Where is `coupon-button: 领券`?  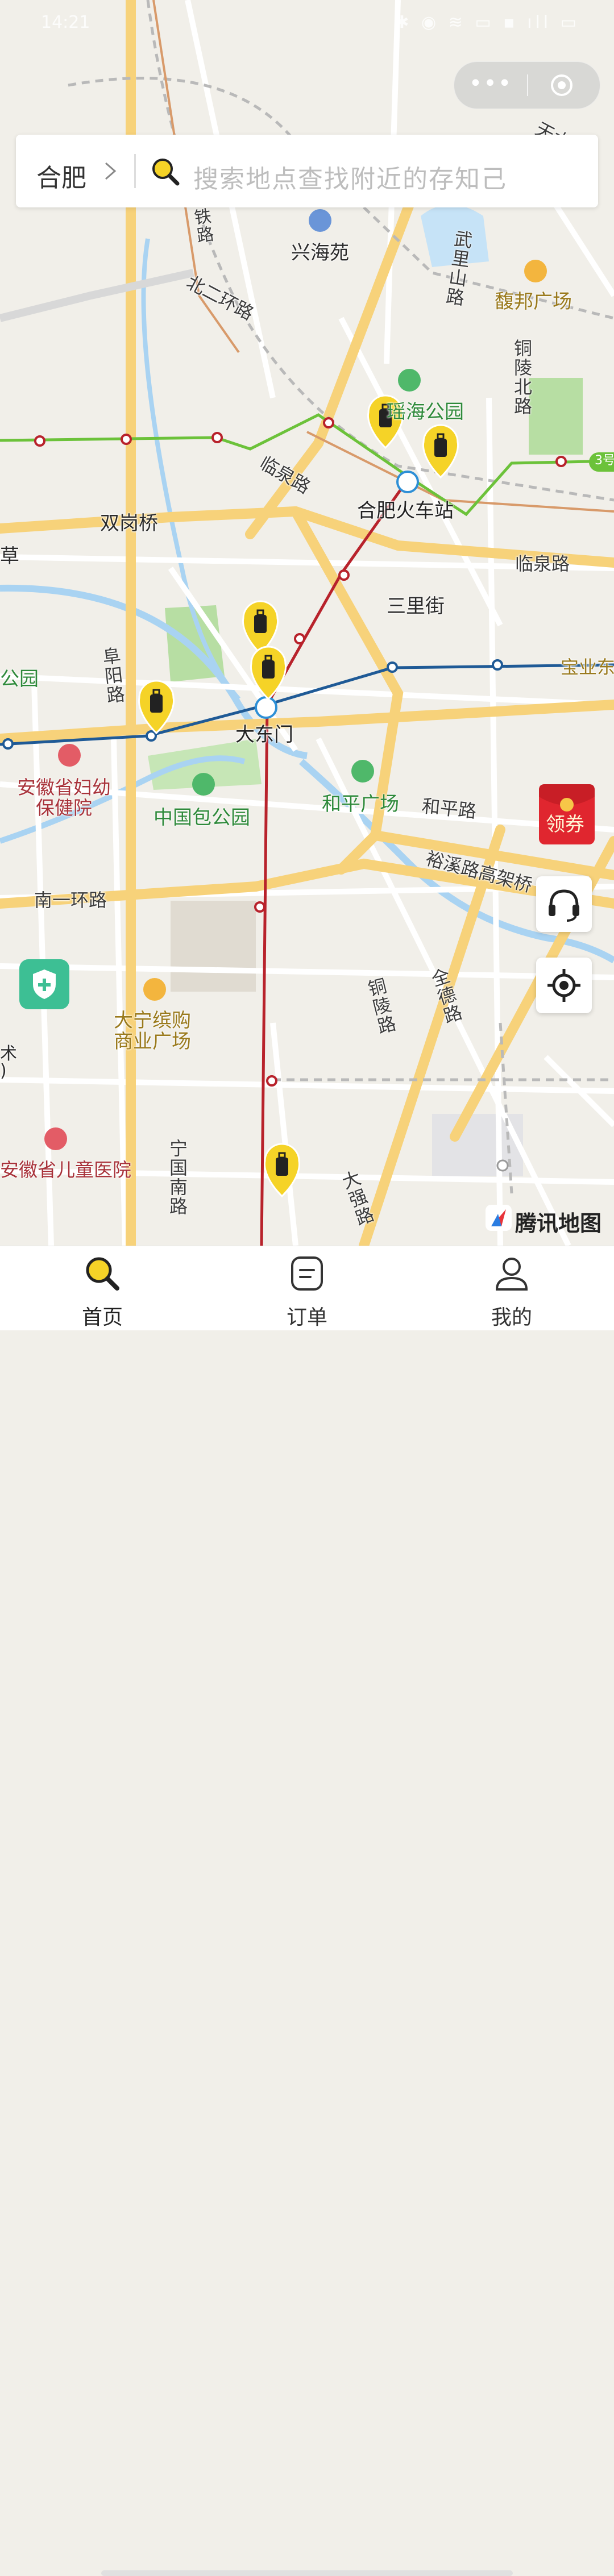 coupon-button: 领券 is located at coordinates (568, 813).